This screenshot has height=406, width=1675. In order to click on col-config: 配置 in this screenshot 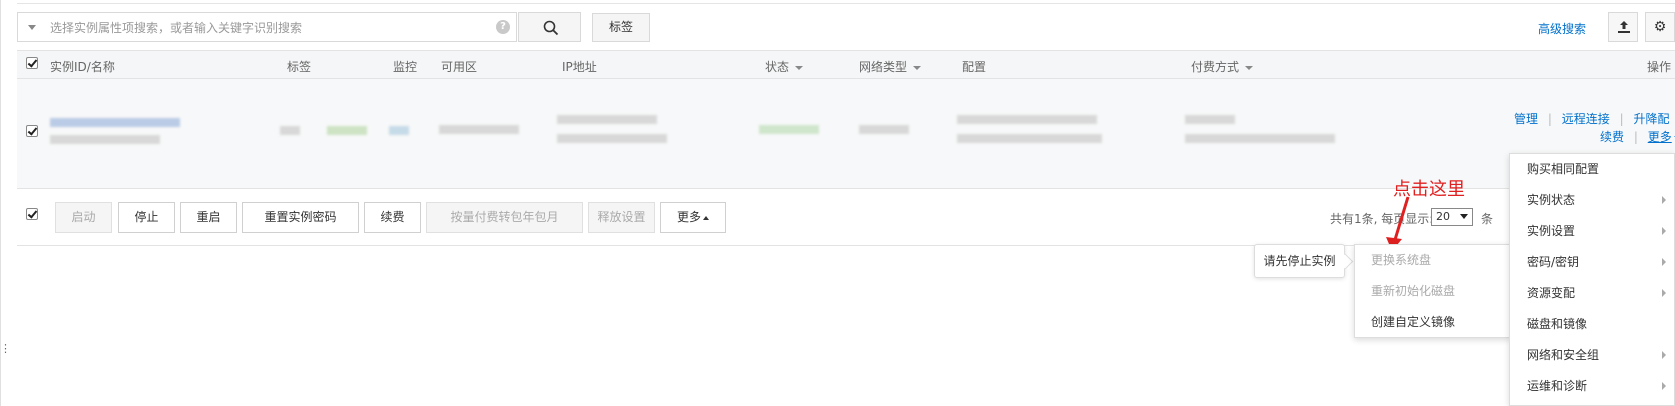, I will do `click(974, 67)`.